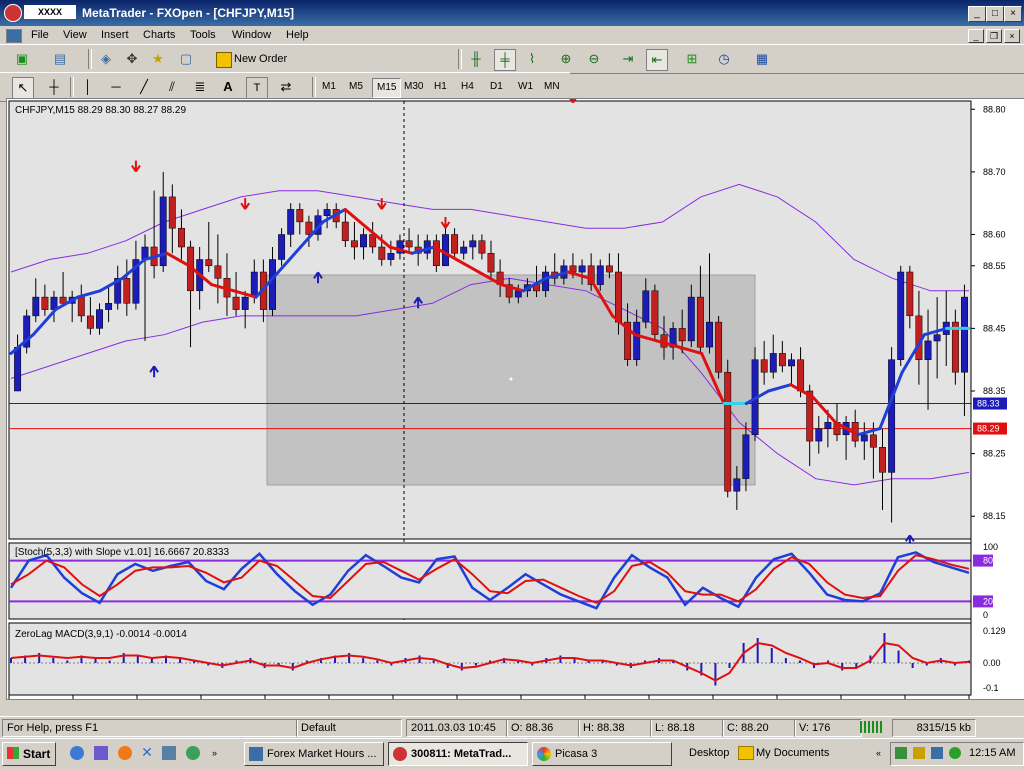 This screenshot has height=769, width=1024. I want to click on bar-chart-icon: ╫, so click(476, 59).